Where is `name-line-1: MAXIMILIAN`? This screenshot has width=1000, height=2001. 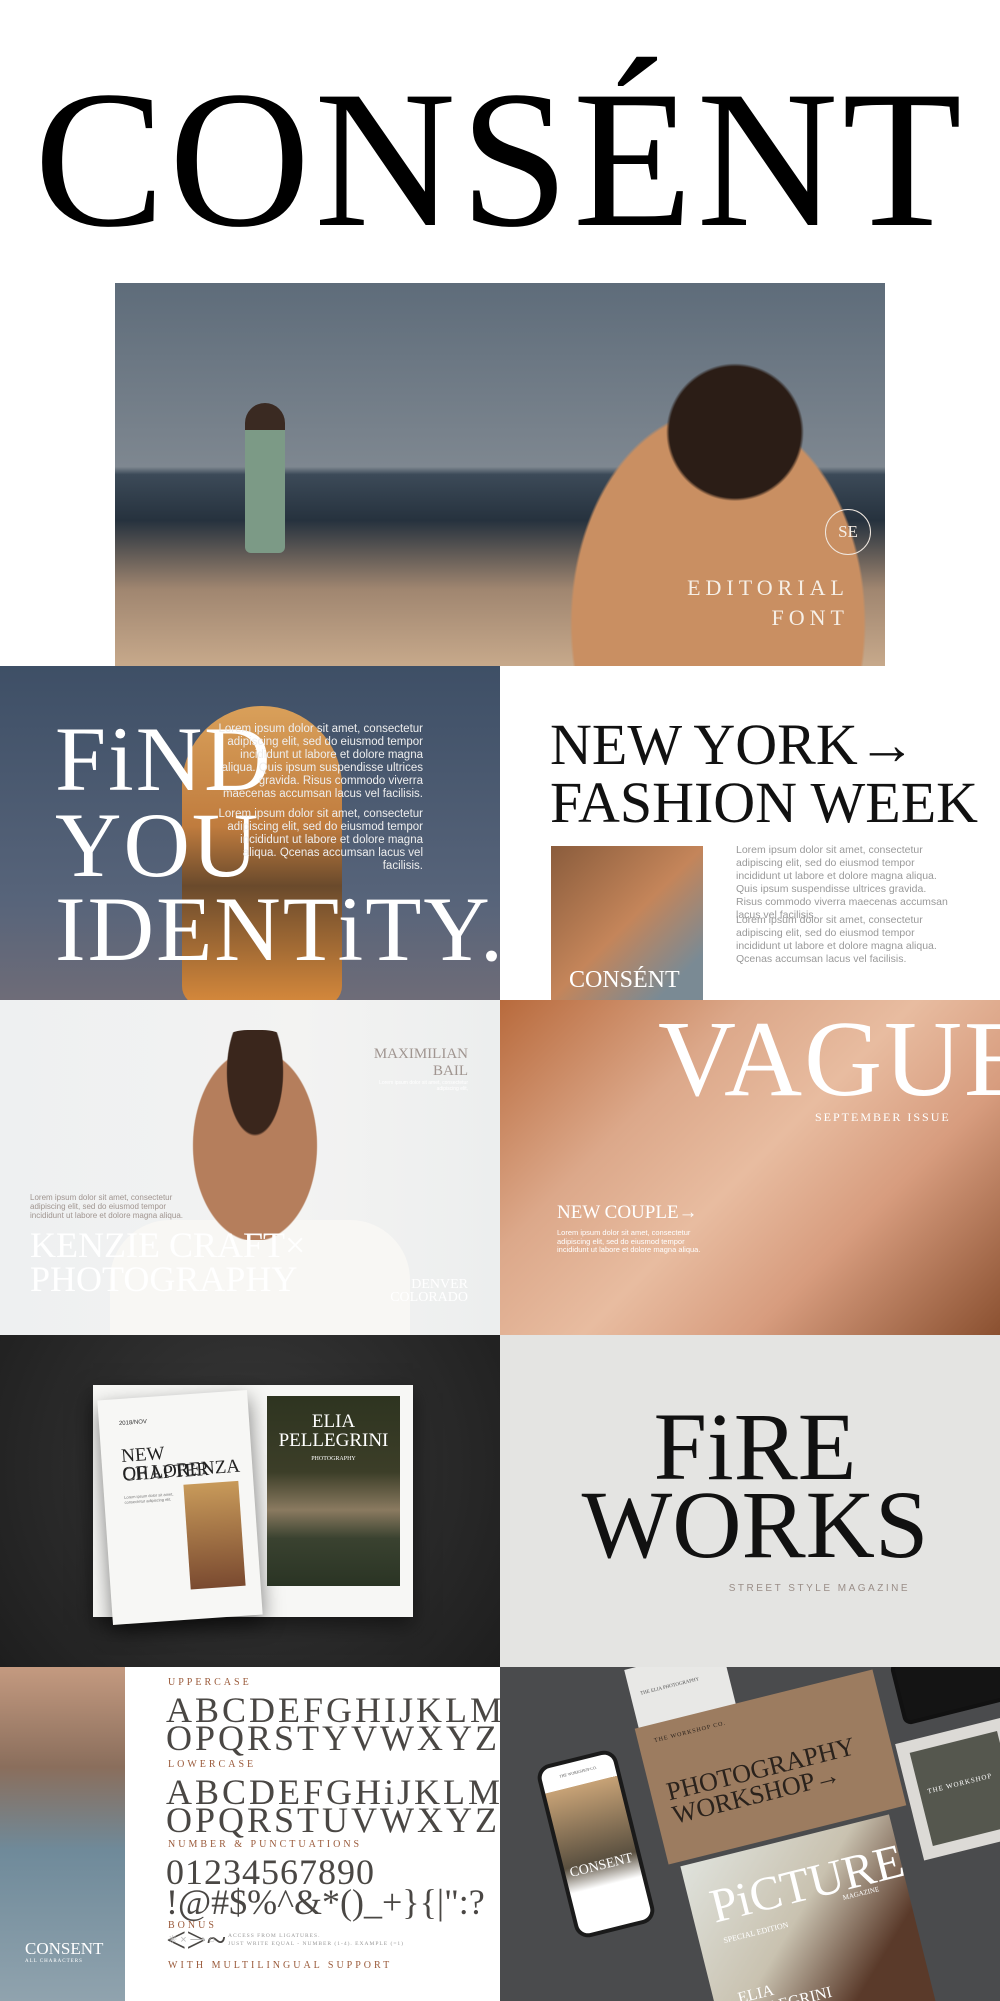
name-line-1: MAXIMILIAN is located at coordinates (420, 1054).